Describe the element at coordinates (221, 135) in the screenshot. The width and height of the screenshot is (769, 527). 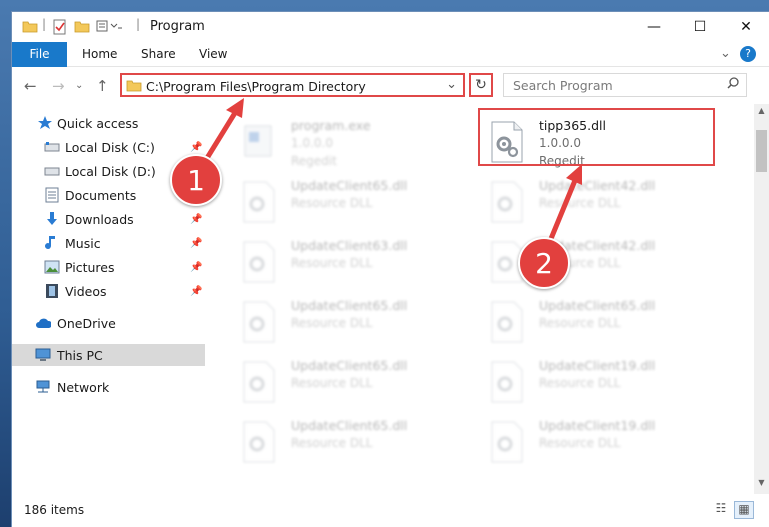
I see `arrow-1-line` at that location.